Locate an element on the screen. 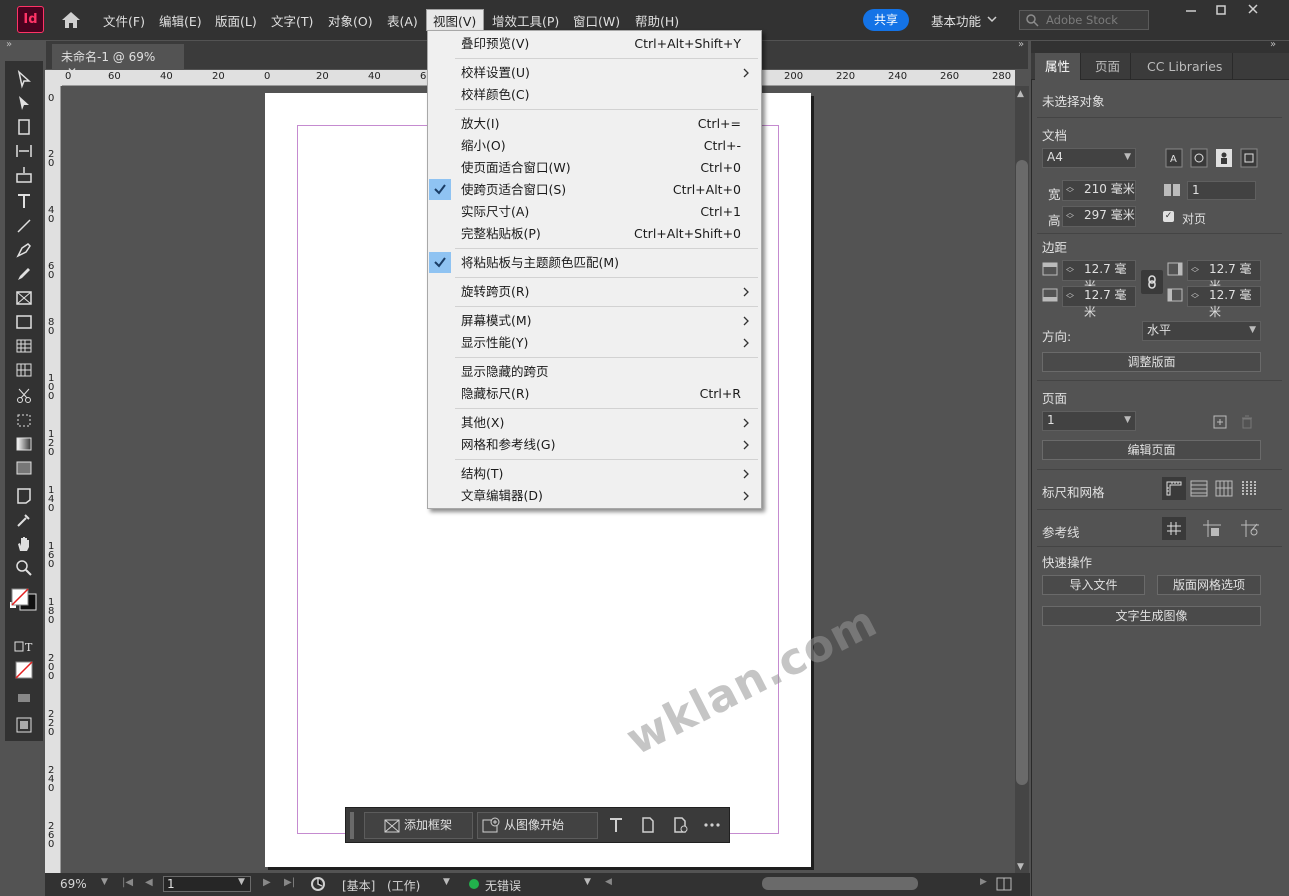 The image size is (1289, 896). document-grid-icon is located at coordinates (1224, 488).